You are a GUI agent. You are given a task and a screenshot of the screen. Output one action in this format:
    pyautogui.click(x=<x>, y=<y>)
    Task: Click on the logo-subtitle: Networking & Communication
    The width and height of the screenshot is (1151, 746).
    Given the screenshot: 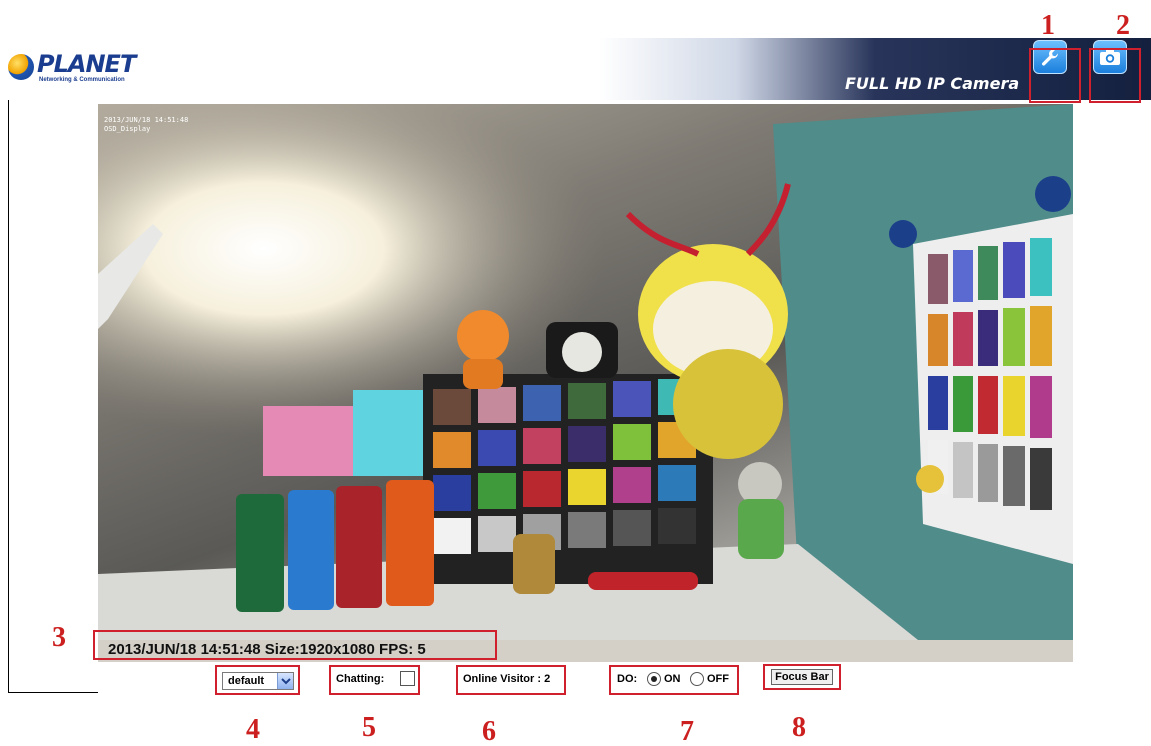 What is the action you would take?
    pyautogui.click(x=82, y=80)
    